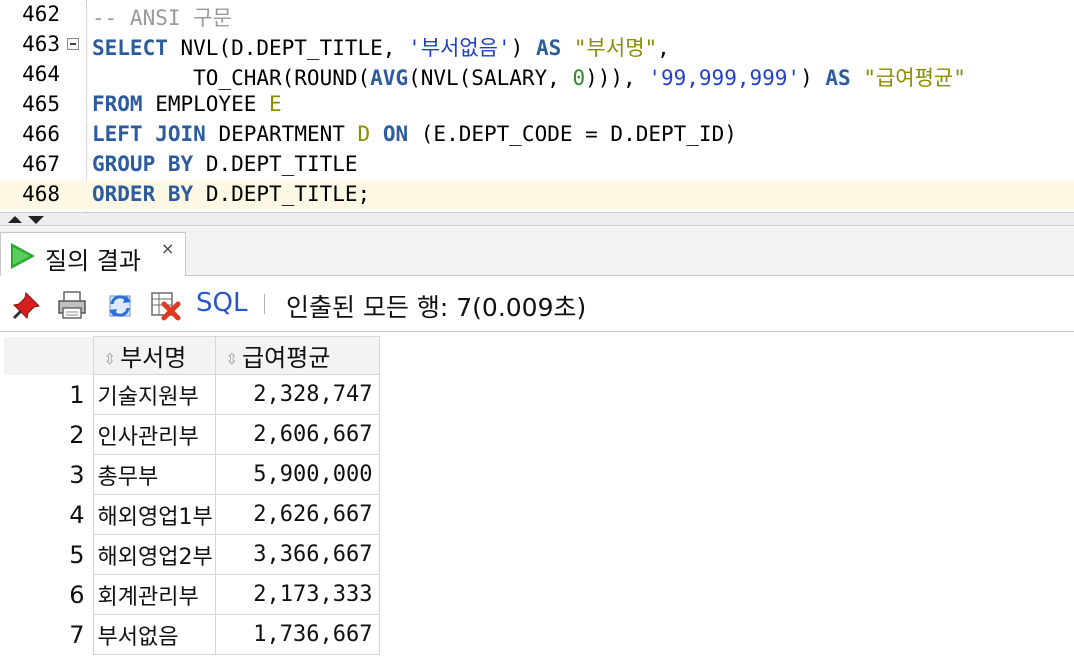  Describe the element at coordinates (48, 514) in the screenshot. I see `row-number: 4` at that location.